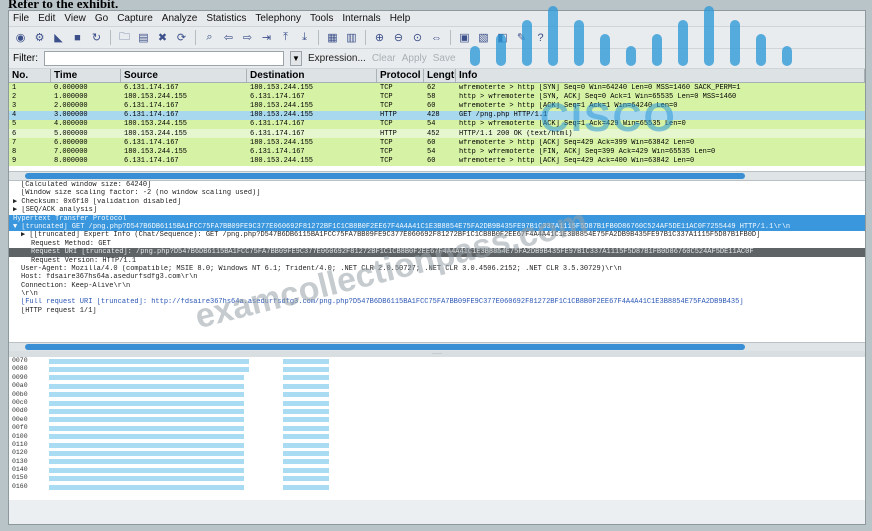 This screenshot has height=531, width=872. Describe the element at coordinates (379, 37) in the screenshot. I see `zoom-in-icon: ⊕` at that location.